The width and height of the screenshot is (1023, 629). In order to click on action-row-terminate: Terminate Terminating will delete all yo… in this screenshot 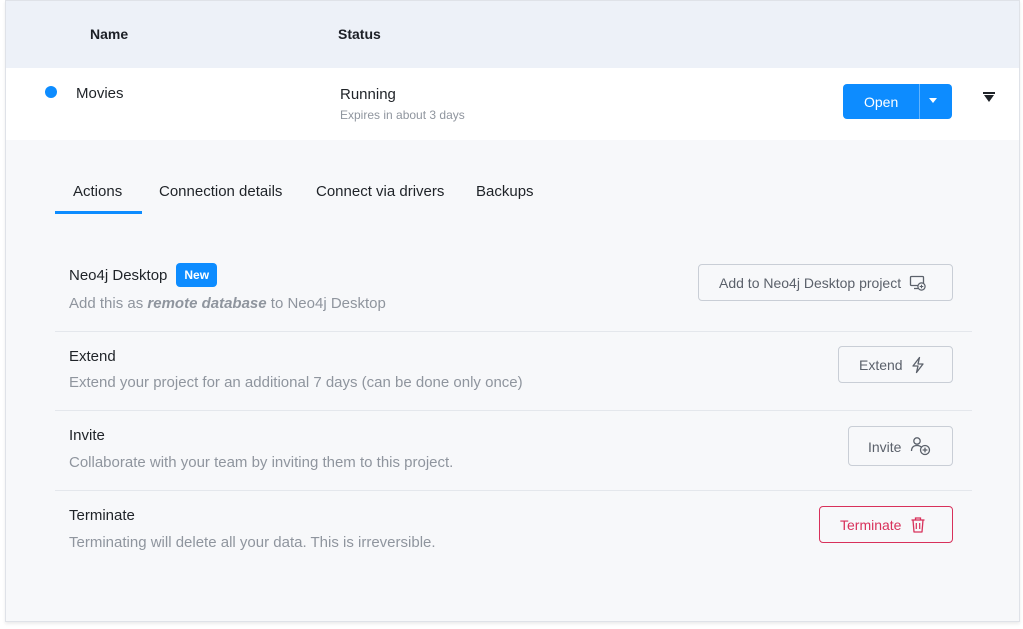, I will do `click(513, 531)`.